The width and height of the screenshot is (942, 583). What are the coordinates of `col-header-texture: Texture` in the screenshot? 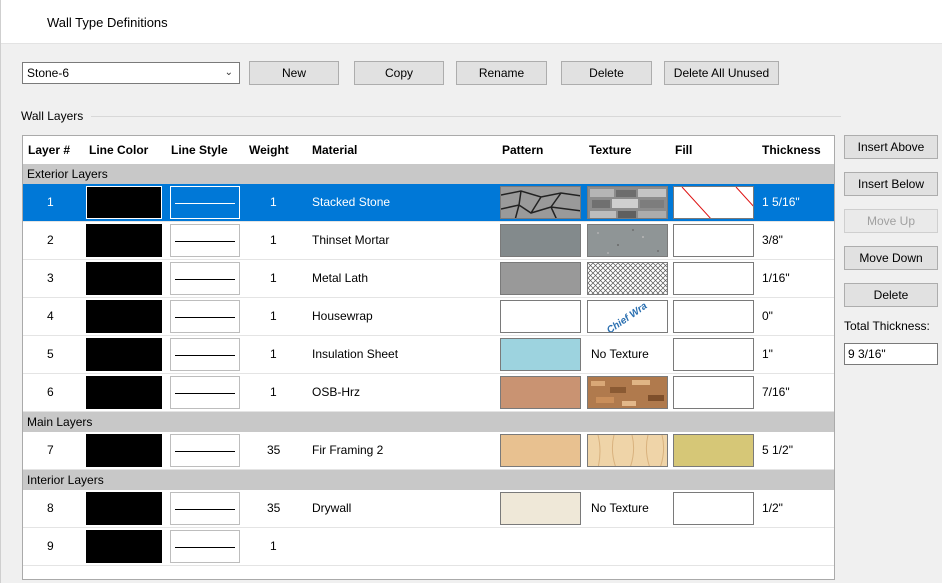 It's located at (610, 150).